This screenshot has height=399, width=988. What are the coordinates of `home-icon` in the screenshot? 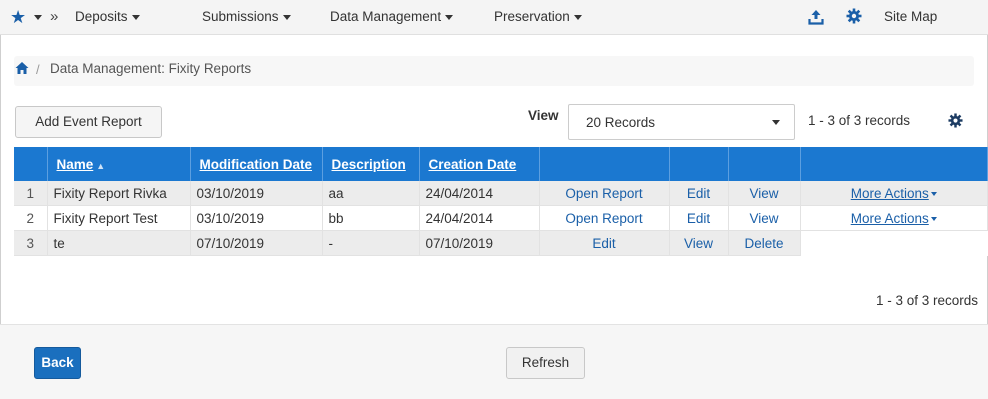 It's located at (22, 68).